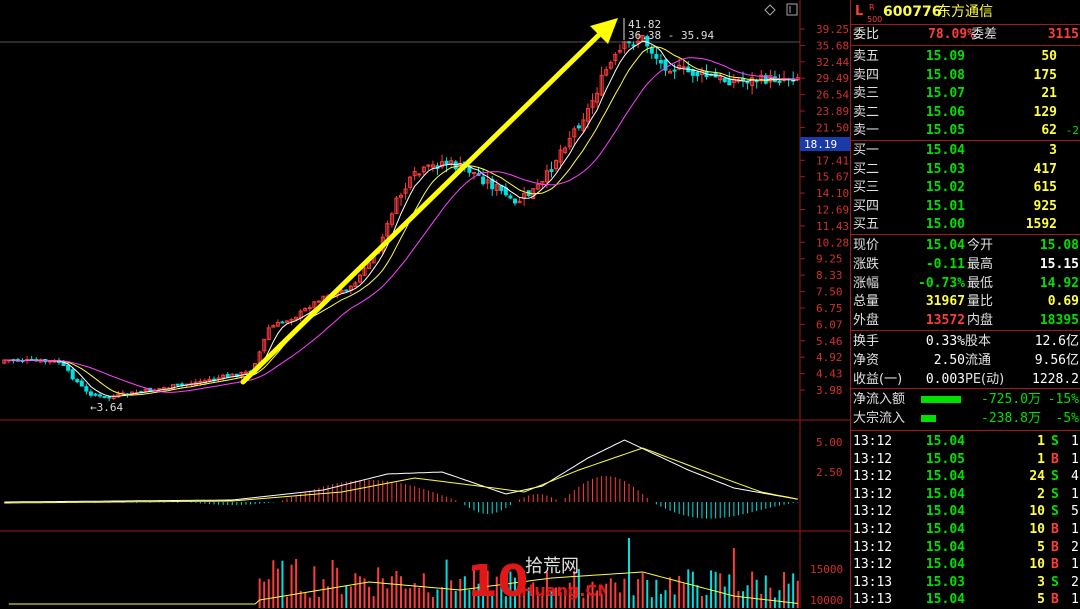 The height and width of the screenshot is (609, 1080). Describe the element at coordinates (866, 302) in the screenshot. I see `stat-label: 总量` at that location.